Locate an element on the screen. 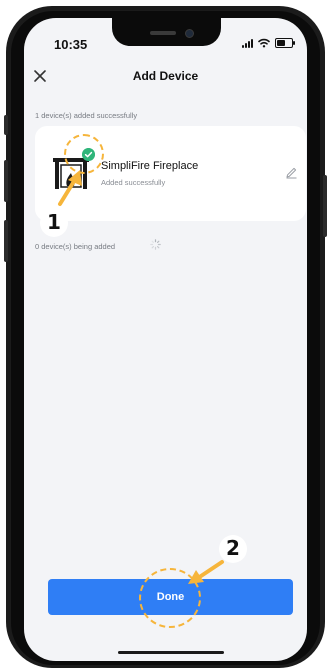 The width and height of the screenshot is (331, 672). added-count-label: 1 device(s) added successfully is located at coordinates (86, 115).